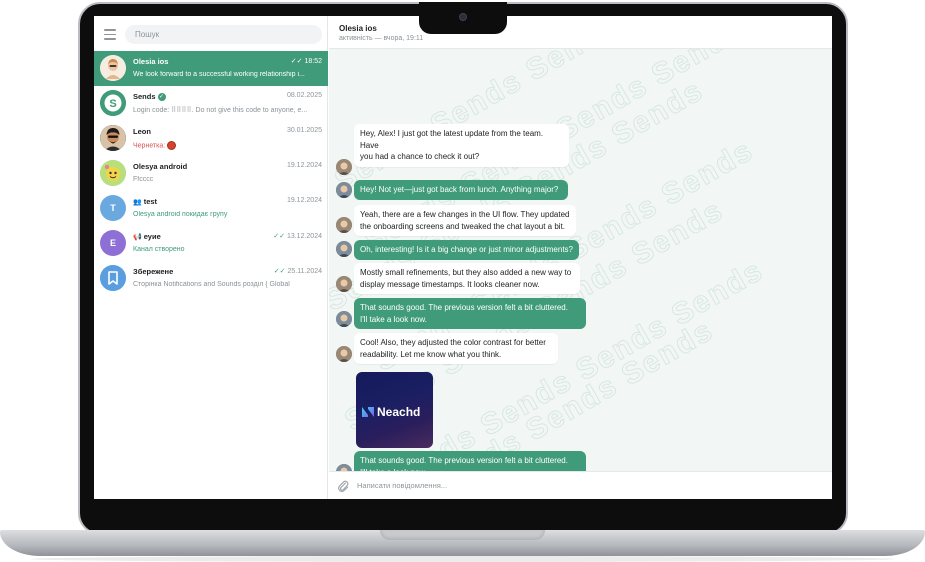  I want to click on red-circle-emoji-icon, so click(172, 145).